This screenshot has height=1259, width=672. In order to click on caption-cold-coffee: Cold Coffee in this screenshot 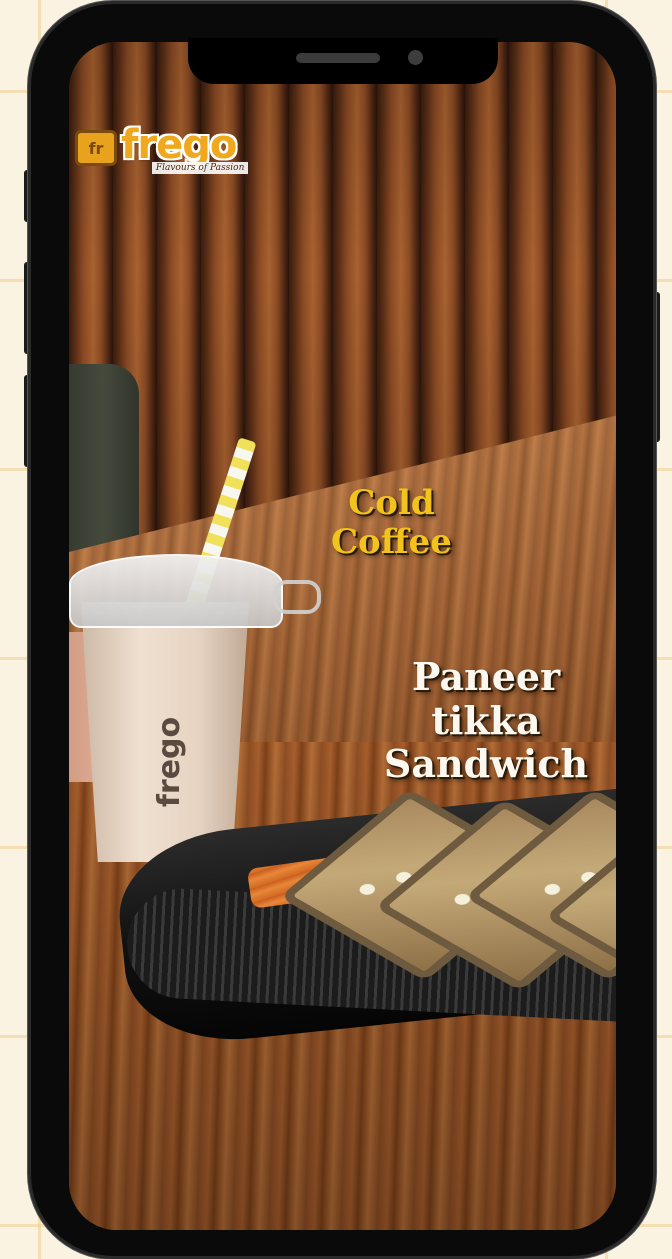, I will do `click(391, 523)`.